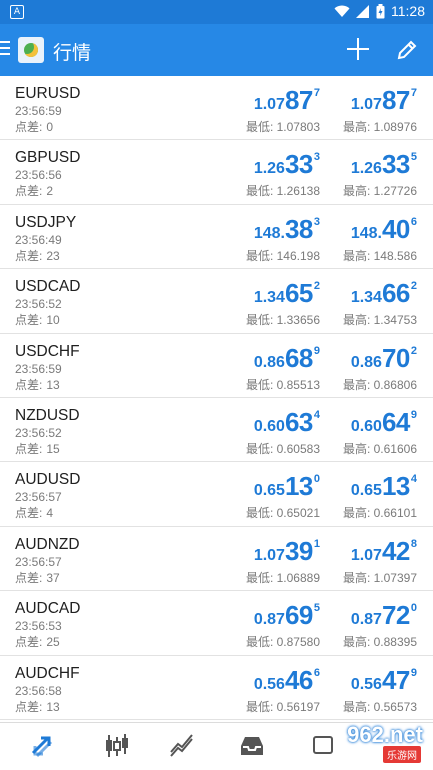  I want to click on ask-price-pips: 13, so click(395, 486).